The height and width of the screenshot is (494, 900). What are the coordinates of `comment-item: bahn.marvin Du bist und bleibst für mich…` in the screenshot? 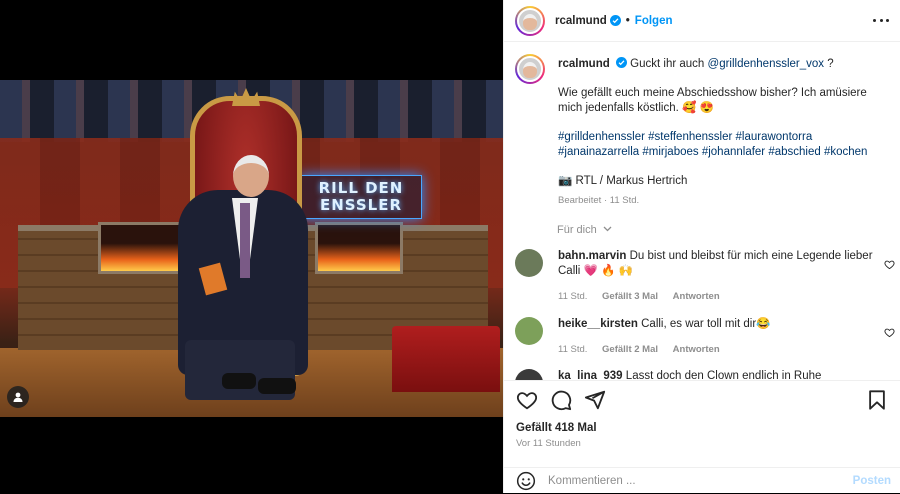 It's located at (705, 276).